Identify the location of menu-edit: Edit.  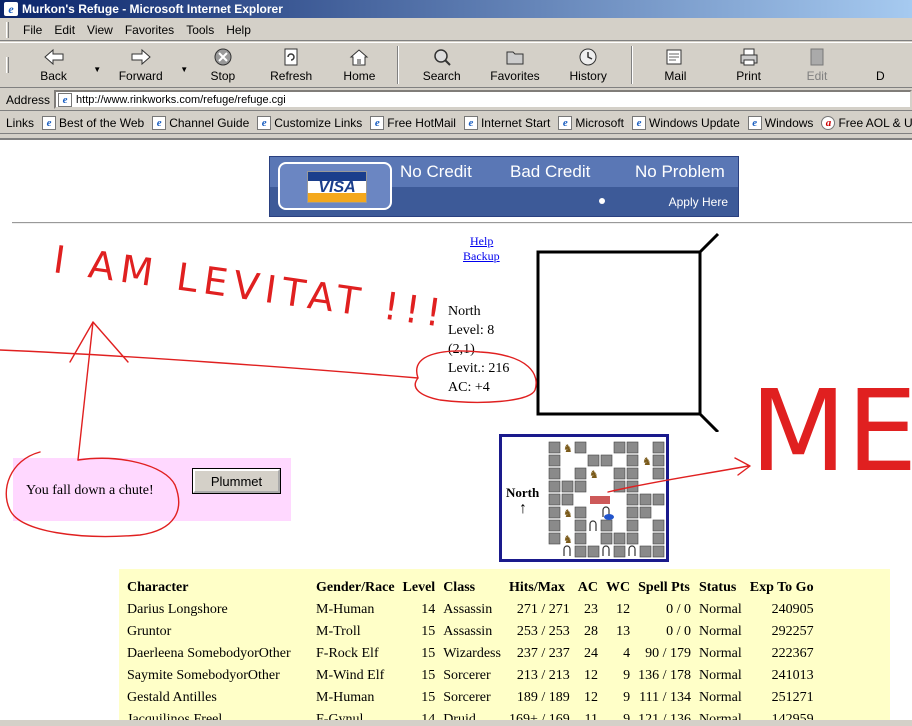
(64, 30).